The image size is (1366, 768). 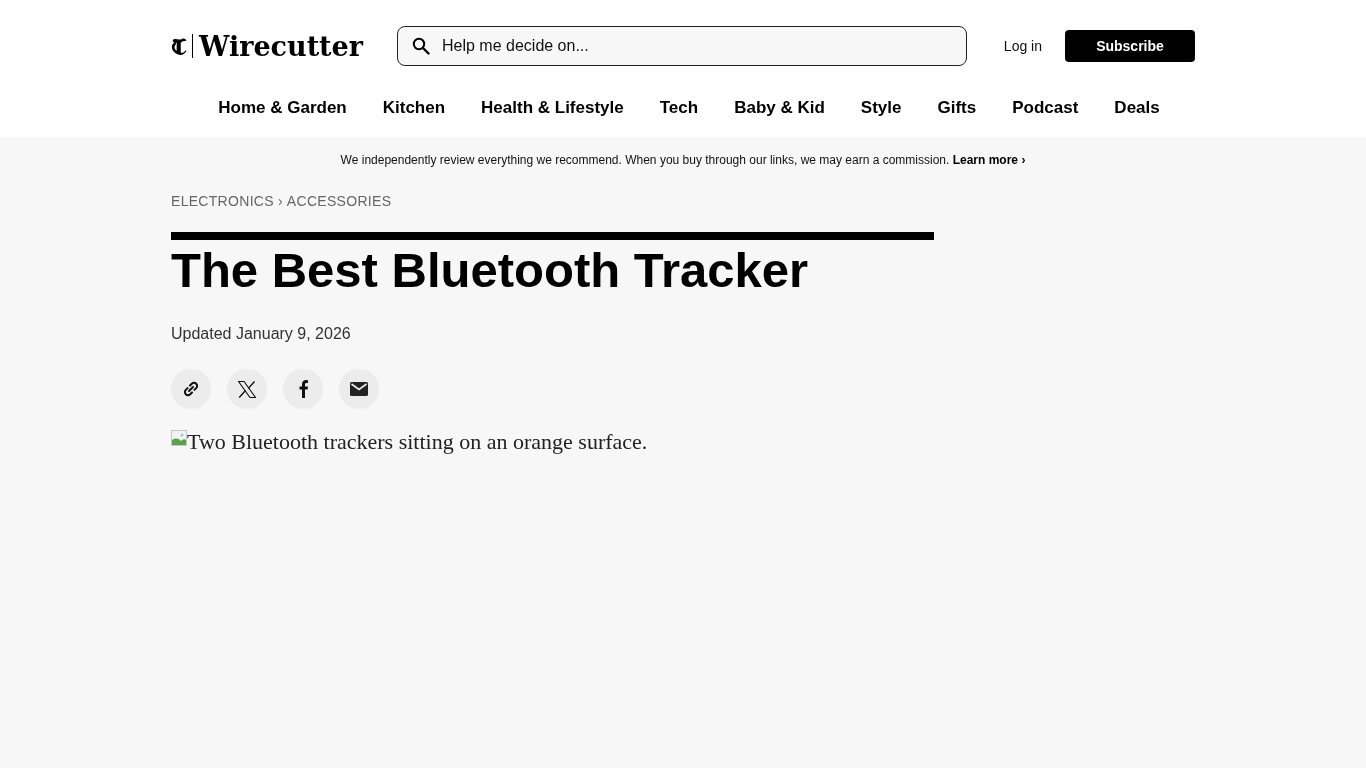 I want to click on disclosure-text: We independently review everything we recommend. When you buy through our links, we may earn a commission. Learn more ›, so click(x=683, y=160).